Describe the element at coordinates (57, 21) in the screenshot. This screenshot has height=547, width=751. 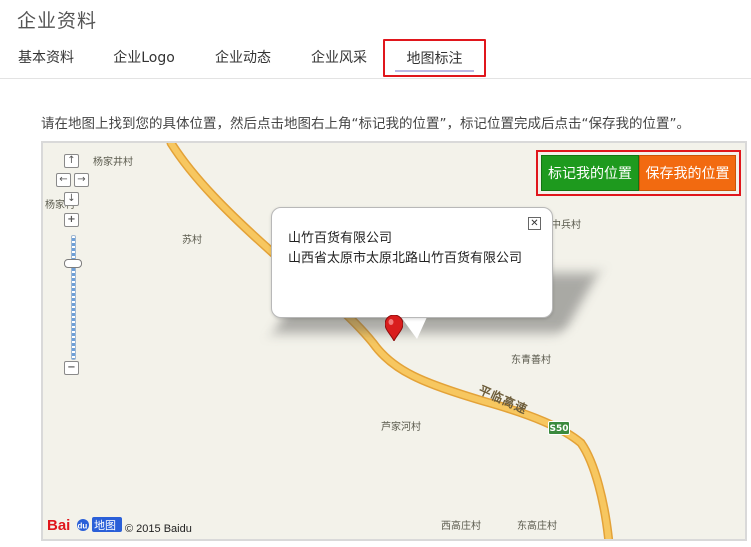
I see `page-title: 企业资料` at that location.